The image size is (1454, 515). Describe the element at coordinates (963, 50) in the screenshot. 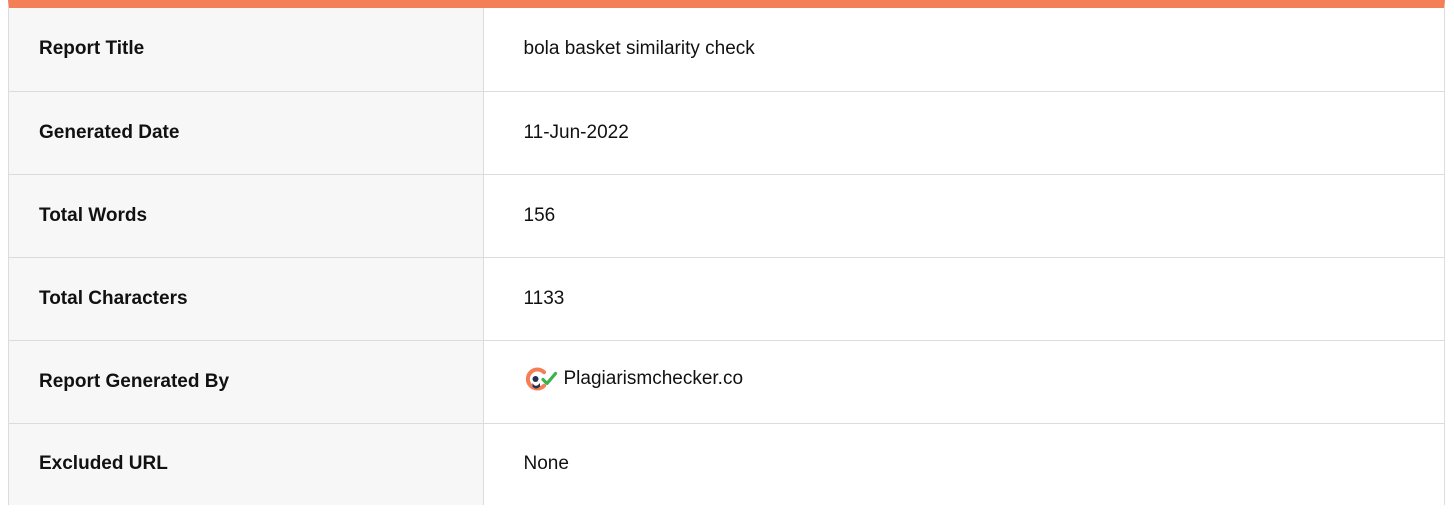

I see `report-title-value: bola basket similarity check` at that location.